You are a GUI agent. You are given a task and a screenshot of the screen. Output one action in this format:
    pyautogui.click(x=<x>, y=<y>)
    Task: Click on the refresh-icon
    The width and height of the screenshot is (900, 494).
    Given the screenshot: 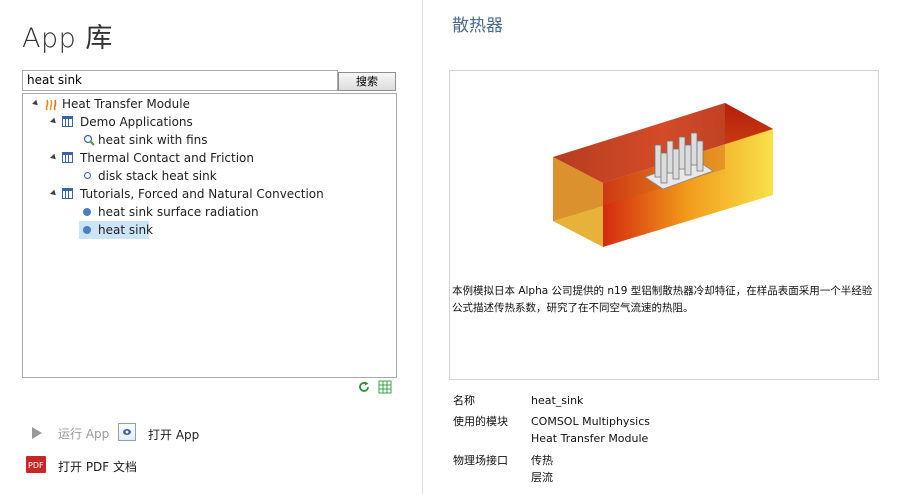 What is the action you would take?
    pyautogui.click(x=364, y=387)
    